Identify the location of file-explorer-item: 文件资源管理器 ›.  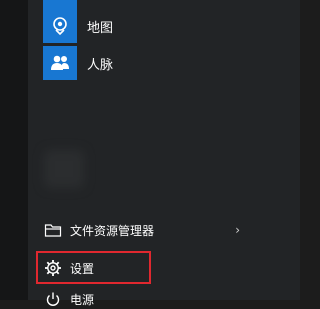
(143, 230).